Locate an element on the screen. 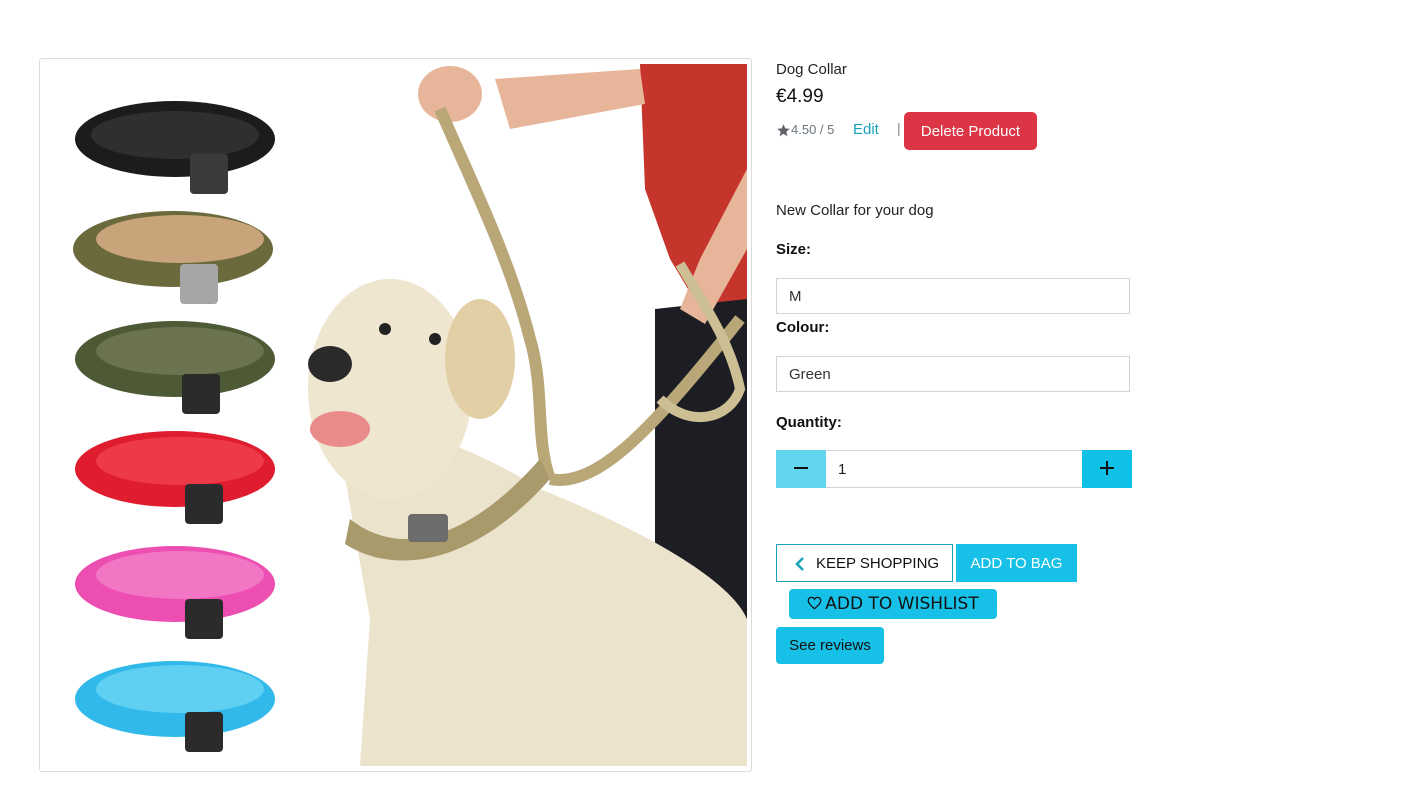 This screenshot has width=1410, height=787. quantity-stepper is located at coordinates (954, 469).